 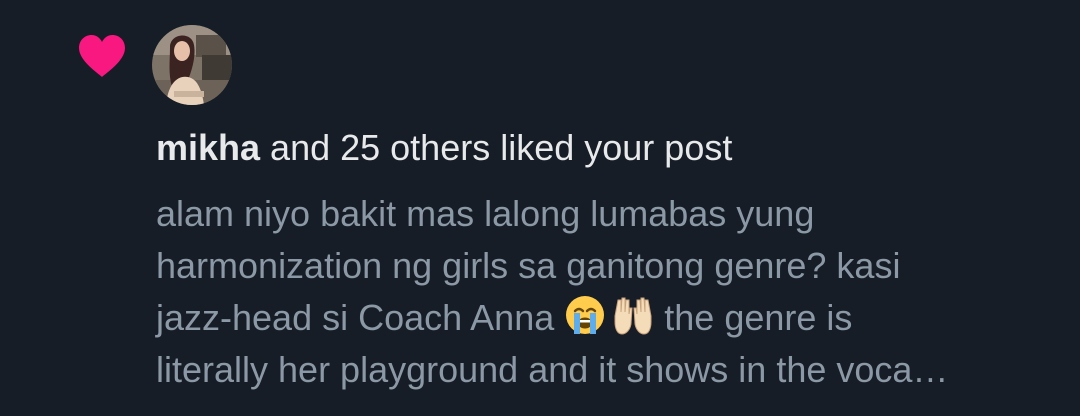 I want to click on avatar, so click(x=192, y=65).